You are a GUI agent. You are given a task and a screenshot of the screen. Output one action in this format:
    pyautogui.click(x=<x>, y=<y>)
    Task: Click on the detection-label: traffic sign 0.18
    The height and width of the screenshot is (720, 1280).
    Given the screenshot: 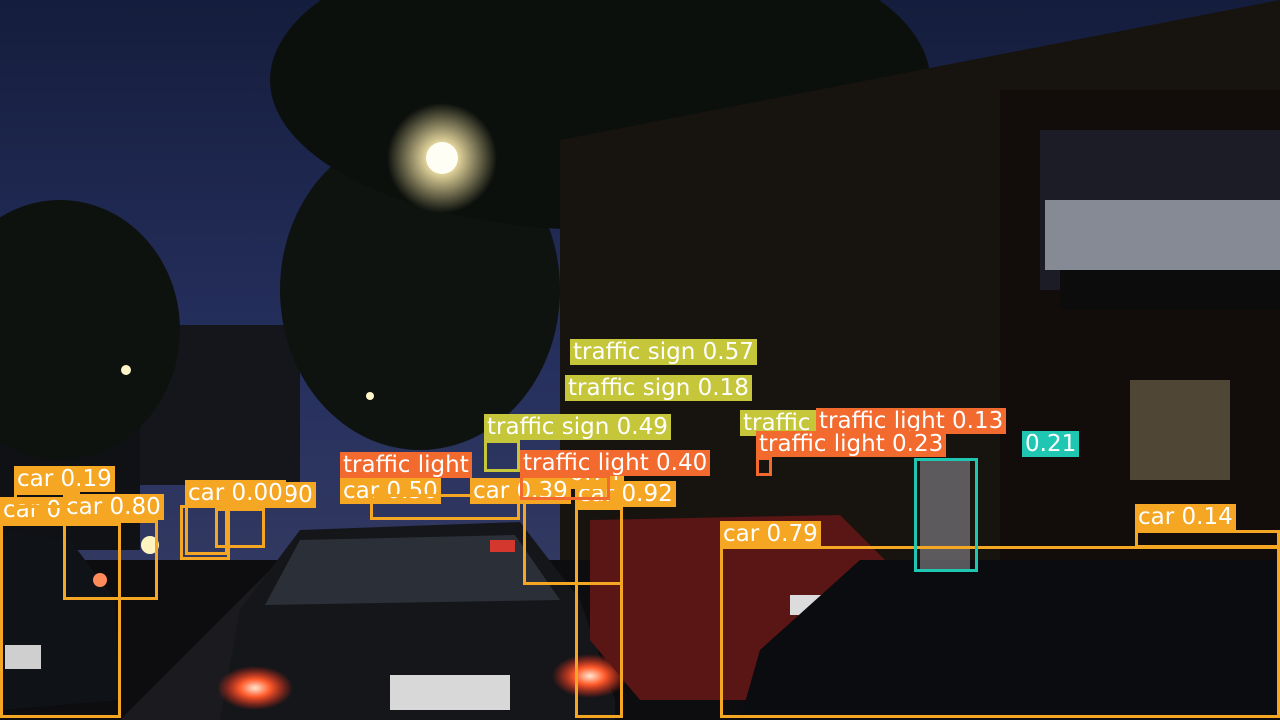 What is the action you would take?
    pyautogui.click(x=658, y=388)
    